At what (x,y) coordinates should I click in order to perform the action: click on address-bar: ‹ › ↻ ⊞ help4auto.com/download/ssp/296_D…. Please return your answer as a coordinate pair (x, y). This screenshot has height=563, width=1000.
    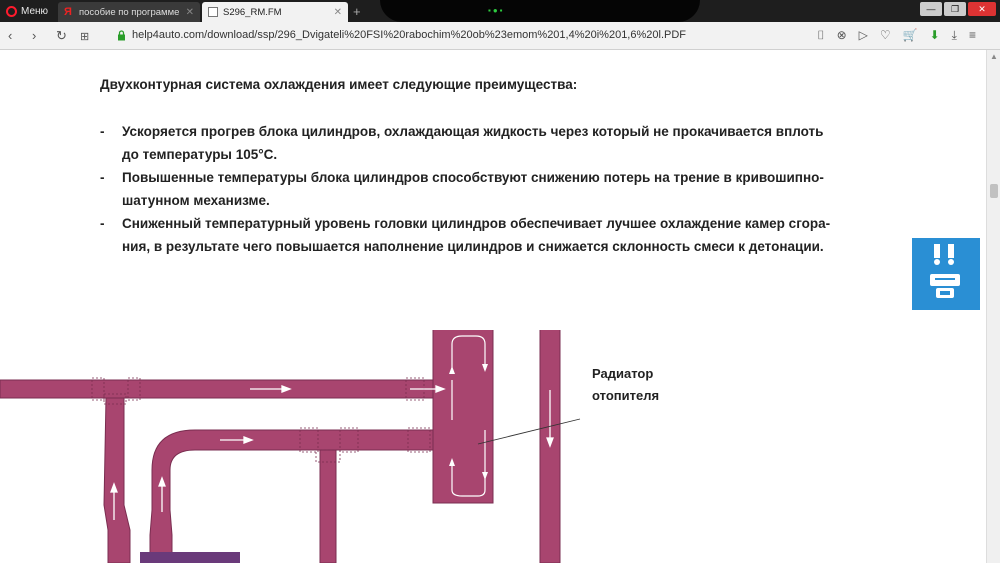
    Looking at the image, I should click on (500, 36).